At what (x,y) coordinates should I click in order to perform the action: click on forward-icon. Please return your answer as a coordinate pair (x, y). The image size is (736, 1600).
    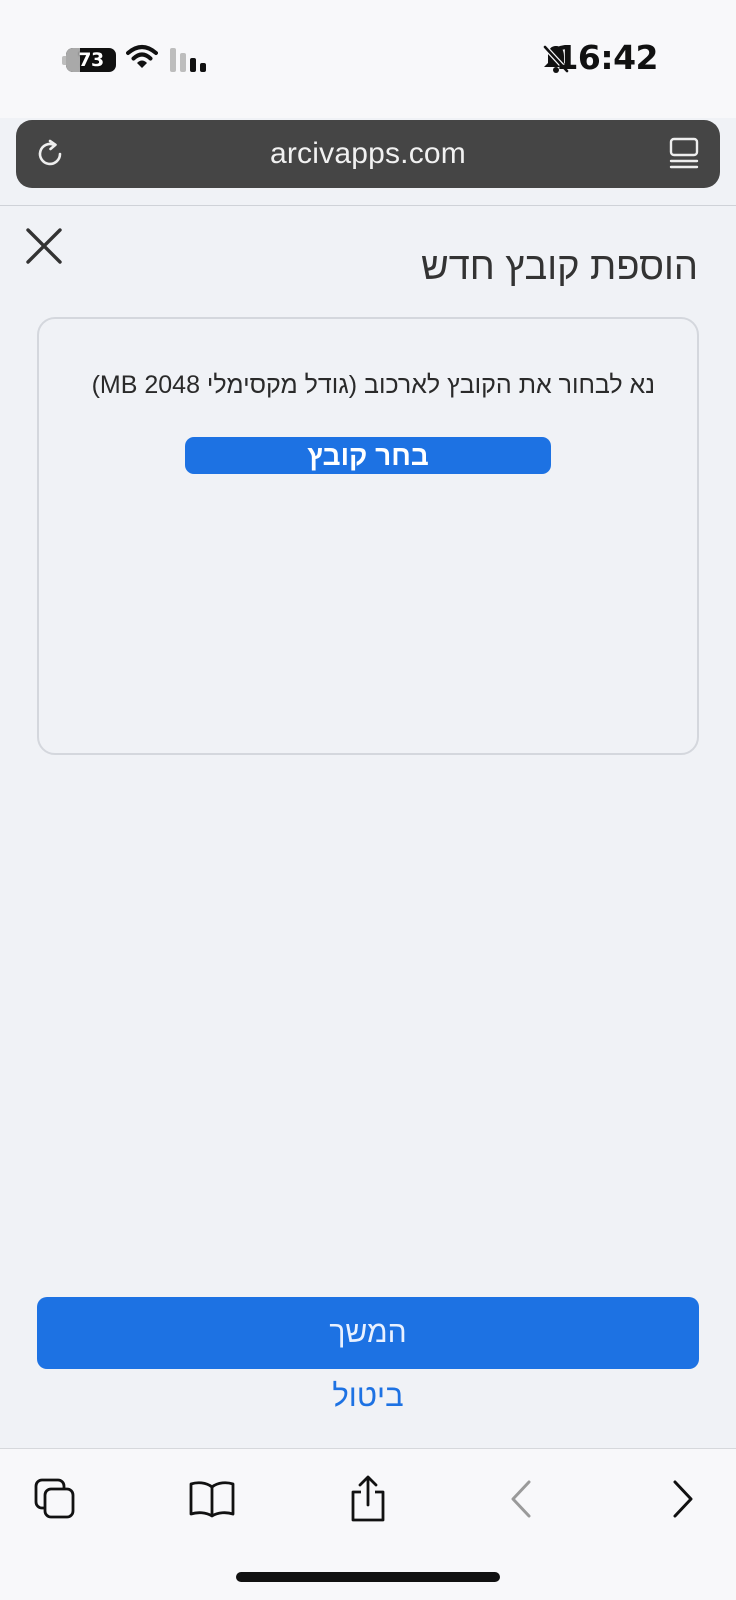
    Looking at the image, I should click on (683, 1499).